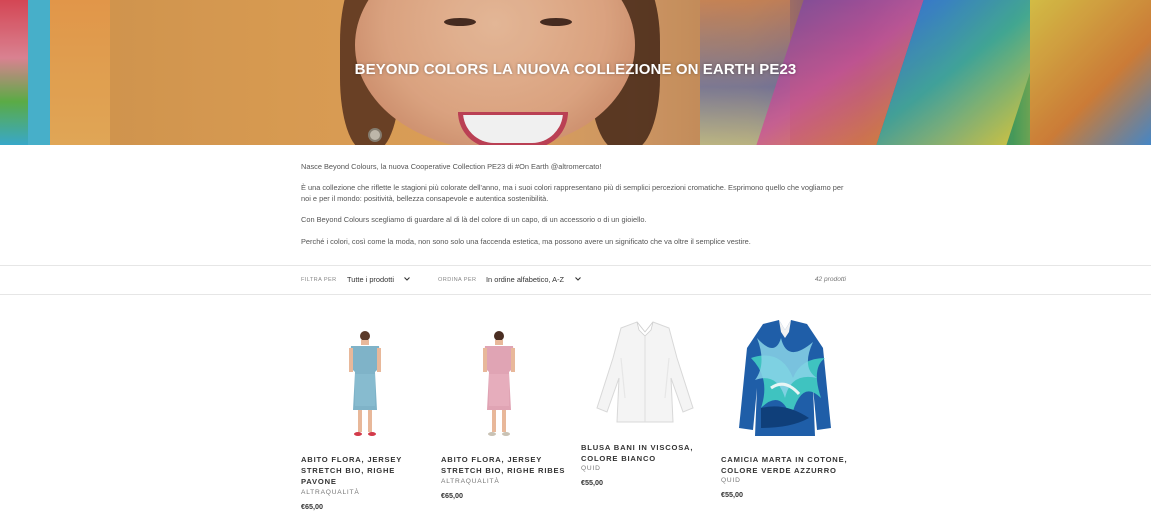  What do you see at coordinates (525, 279) in the screenshot?
I see `sort-select: In ordine alfabetico, A-Z` at bounding box center [525, 279].